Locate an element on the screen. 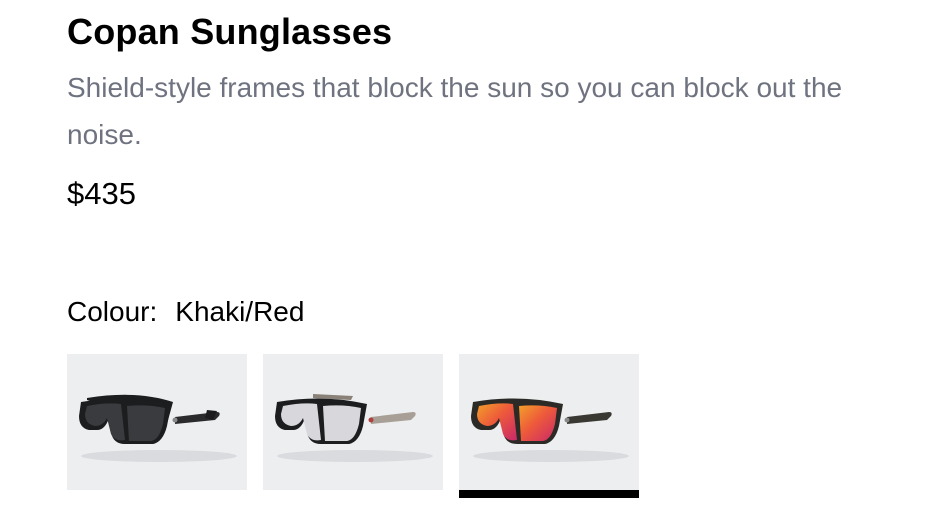 The image size is (952, 513). sunglasses-black-icon is located at coordinates (158, 428).